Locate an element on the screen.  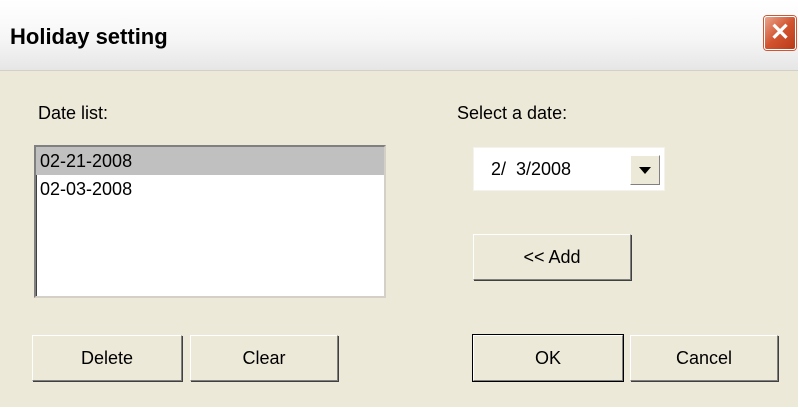
list-item-text: 02-21-2008 is located at coordinates (86, 161).